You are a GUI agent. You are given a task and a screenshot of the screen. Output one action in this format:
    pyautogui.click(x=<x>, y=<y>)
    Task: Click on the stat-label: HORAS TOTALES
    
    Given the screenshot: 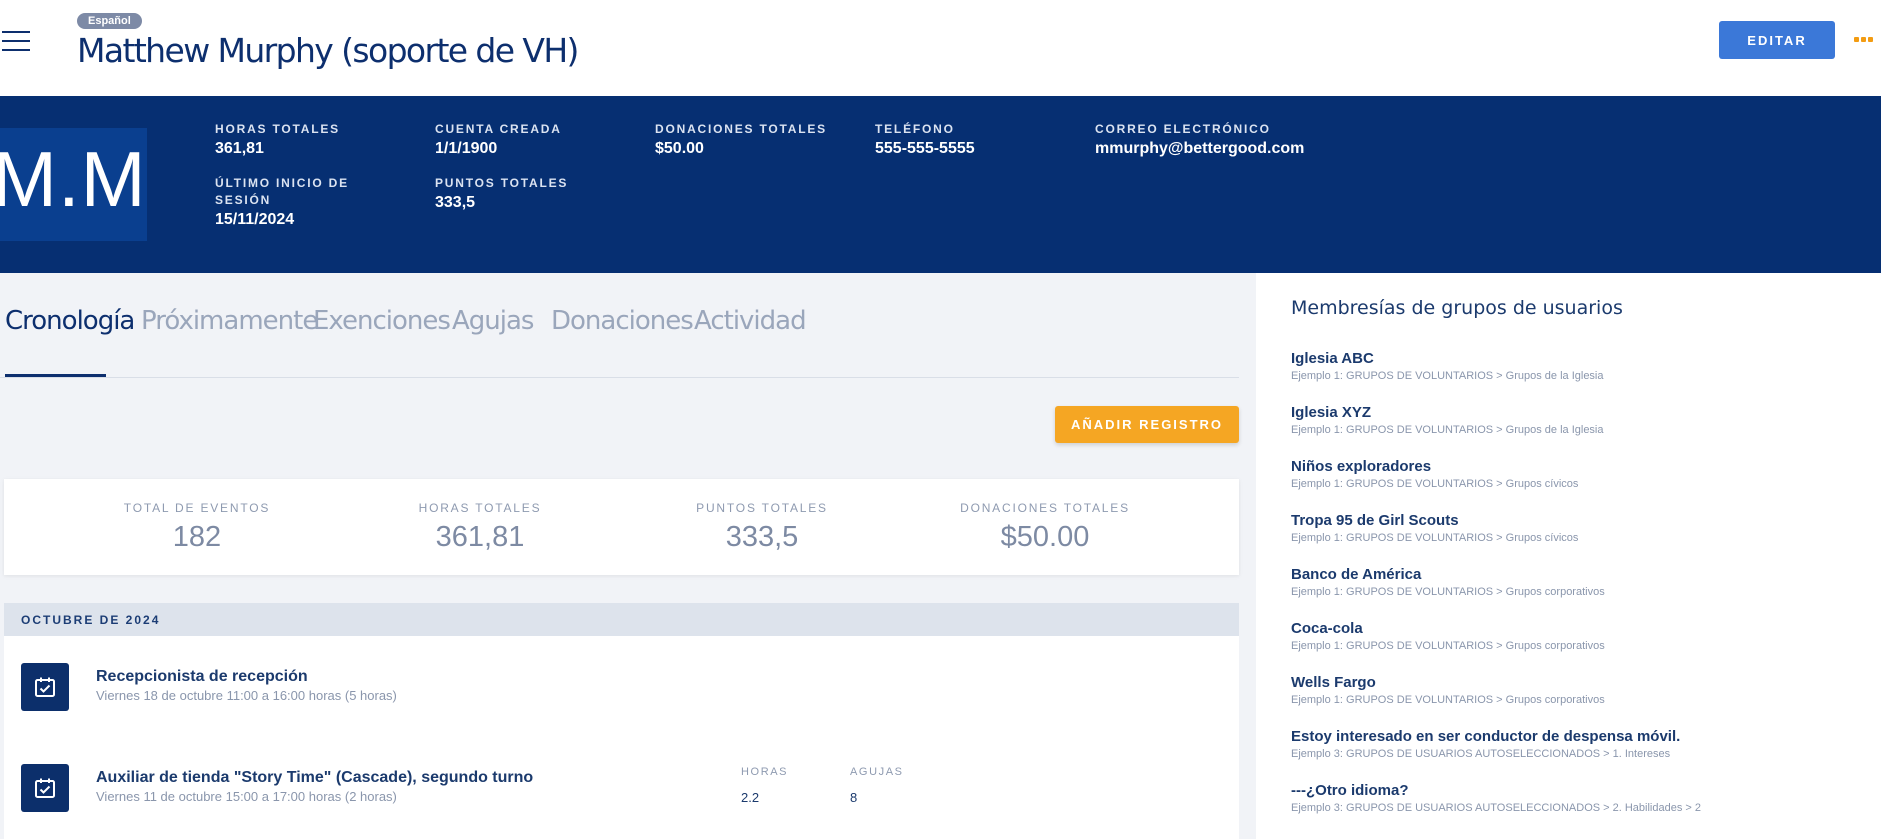 What is the action you would take?
    pyautogui.click(x=277, y=129)
    